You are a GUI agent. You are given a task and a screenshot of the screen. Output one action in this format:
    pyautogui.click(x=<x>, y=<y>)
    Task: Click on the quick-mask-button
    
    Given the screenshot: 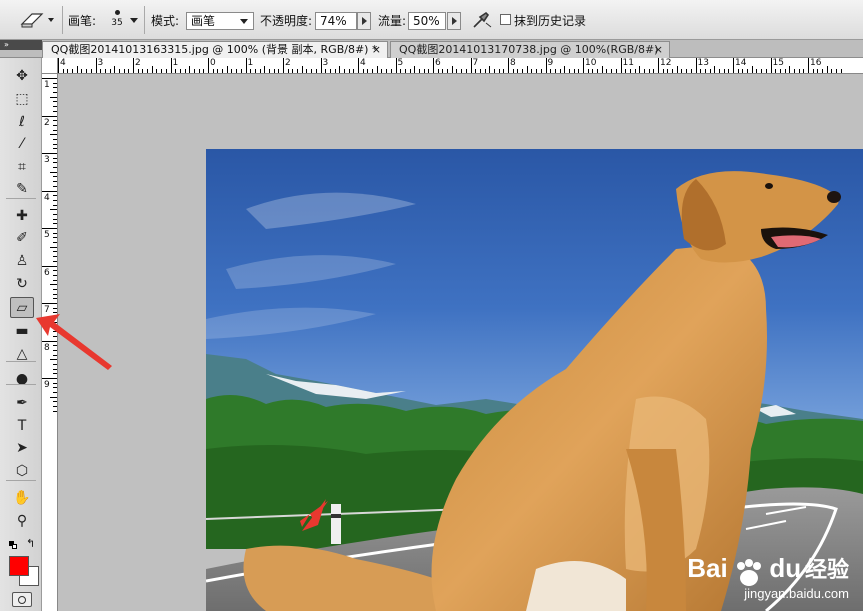 What is the action you would take?
    pyautogui.click(x=22, y=599)
    